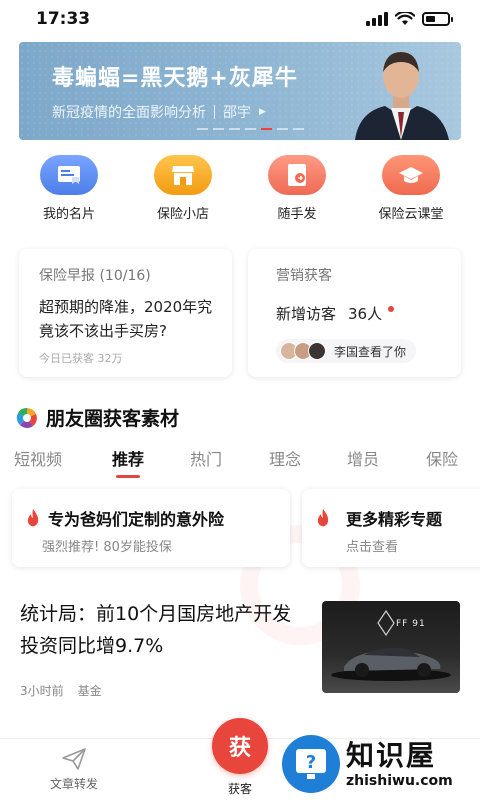  I want to click on news-thumbnail: FF 91, so click(391, 647).